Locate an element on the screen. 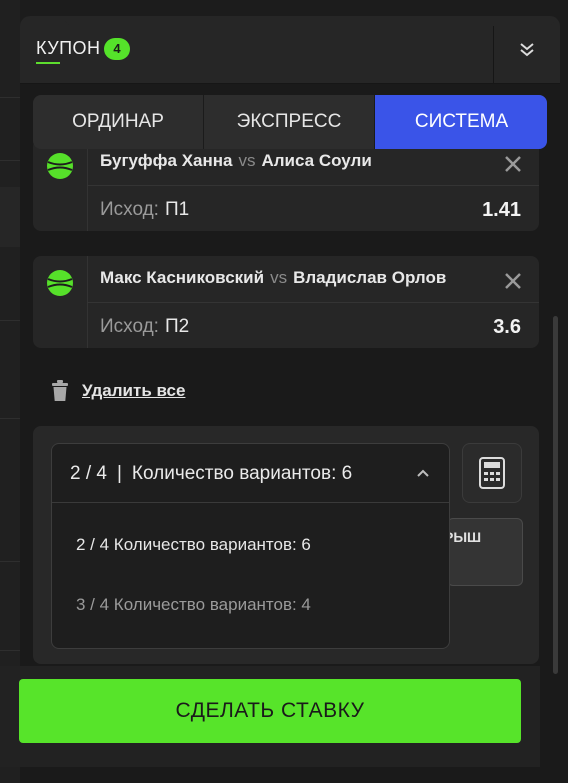  bet-card: Бугуффа Ханна vs Алиса Соули Исход: П1 1.41 is located at coordinates (286, 185).